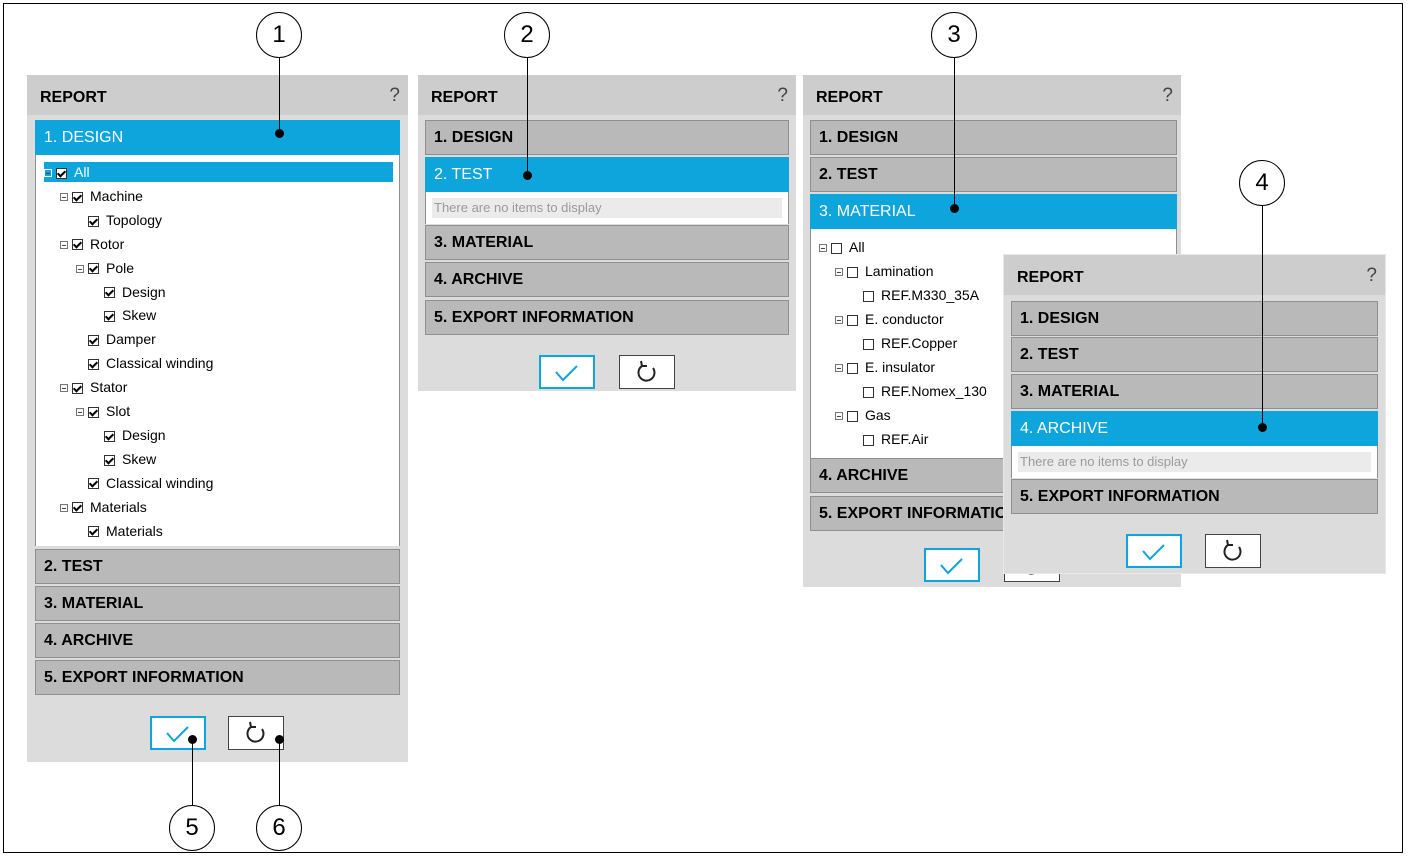  Describe the element at coordinates (103, 411) in the screenshot. I see `tree-item: Slot` at that location.